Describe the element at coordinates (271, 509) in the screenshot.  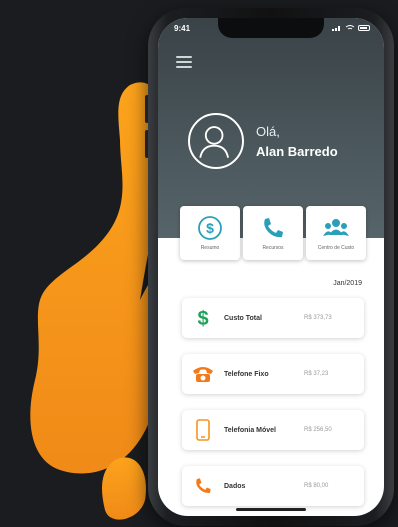
I see `home-indicator` at that location.